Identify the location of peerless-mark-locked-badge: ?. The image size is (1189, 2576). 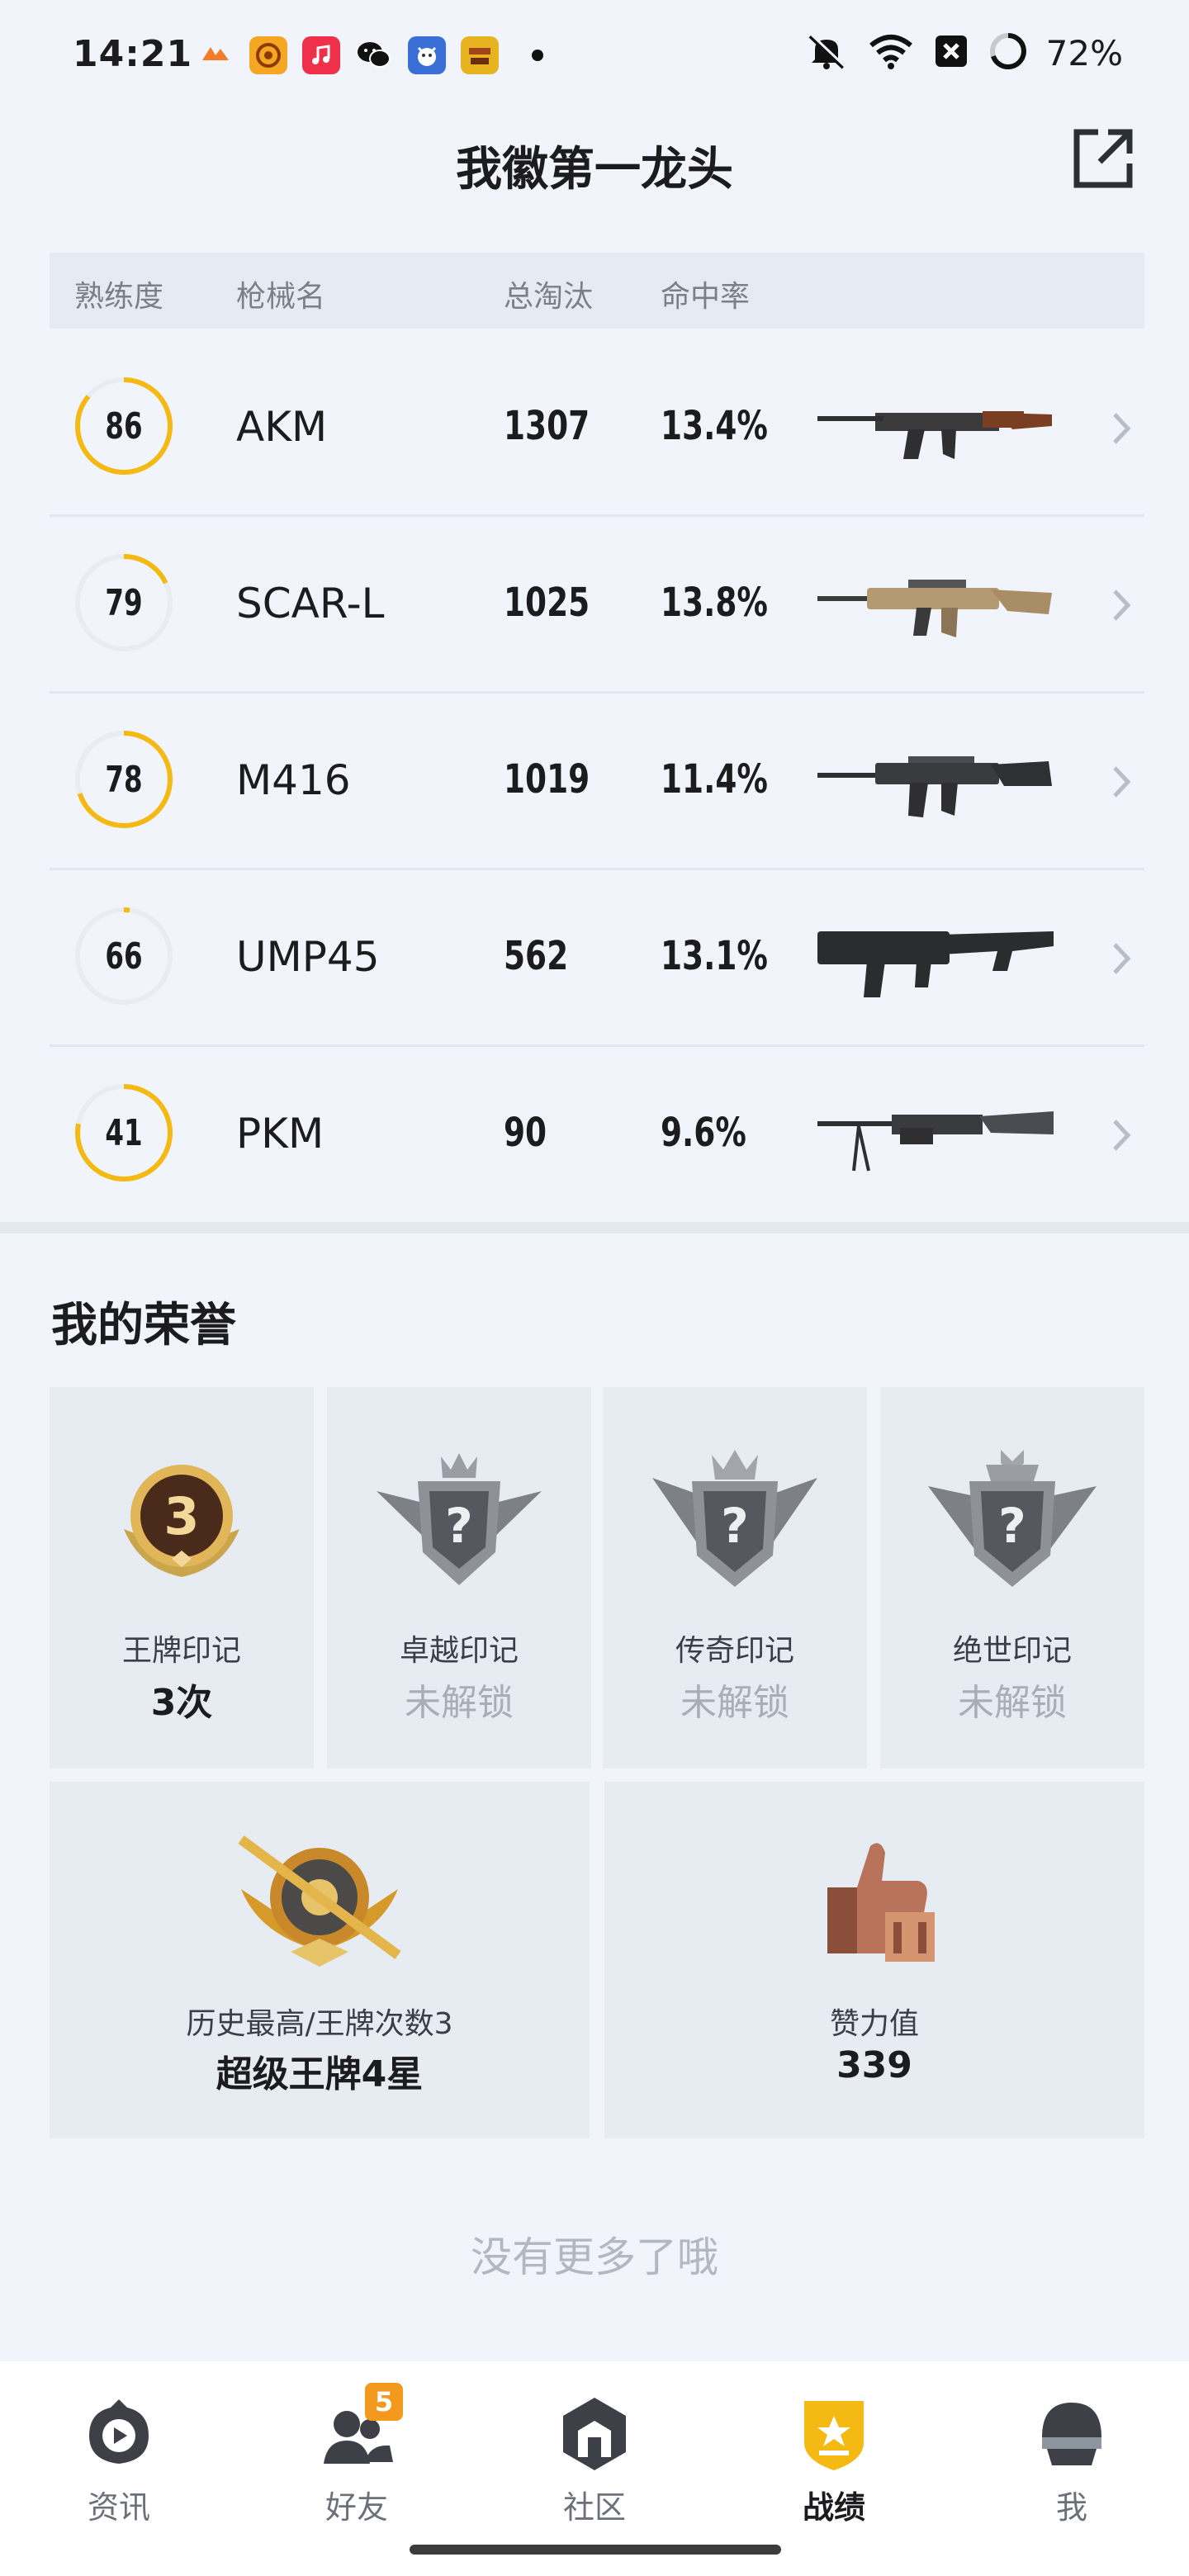
(1012, 1518).